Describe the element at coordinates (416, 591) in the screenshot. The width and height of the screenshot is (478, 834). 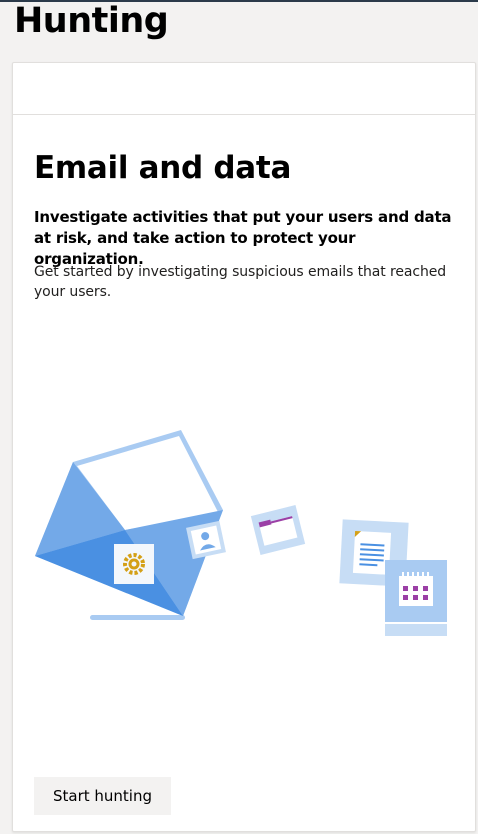
I see `calendar-tile` at that location.